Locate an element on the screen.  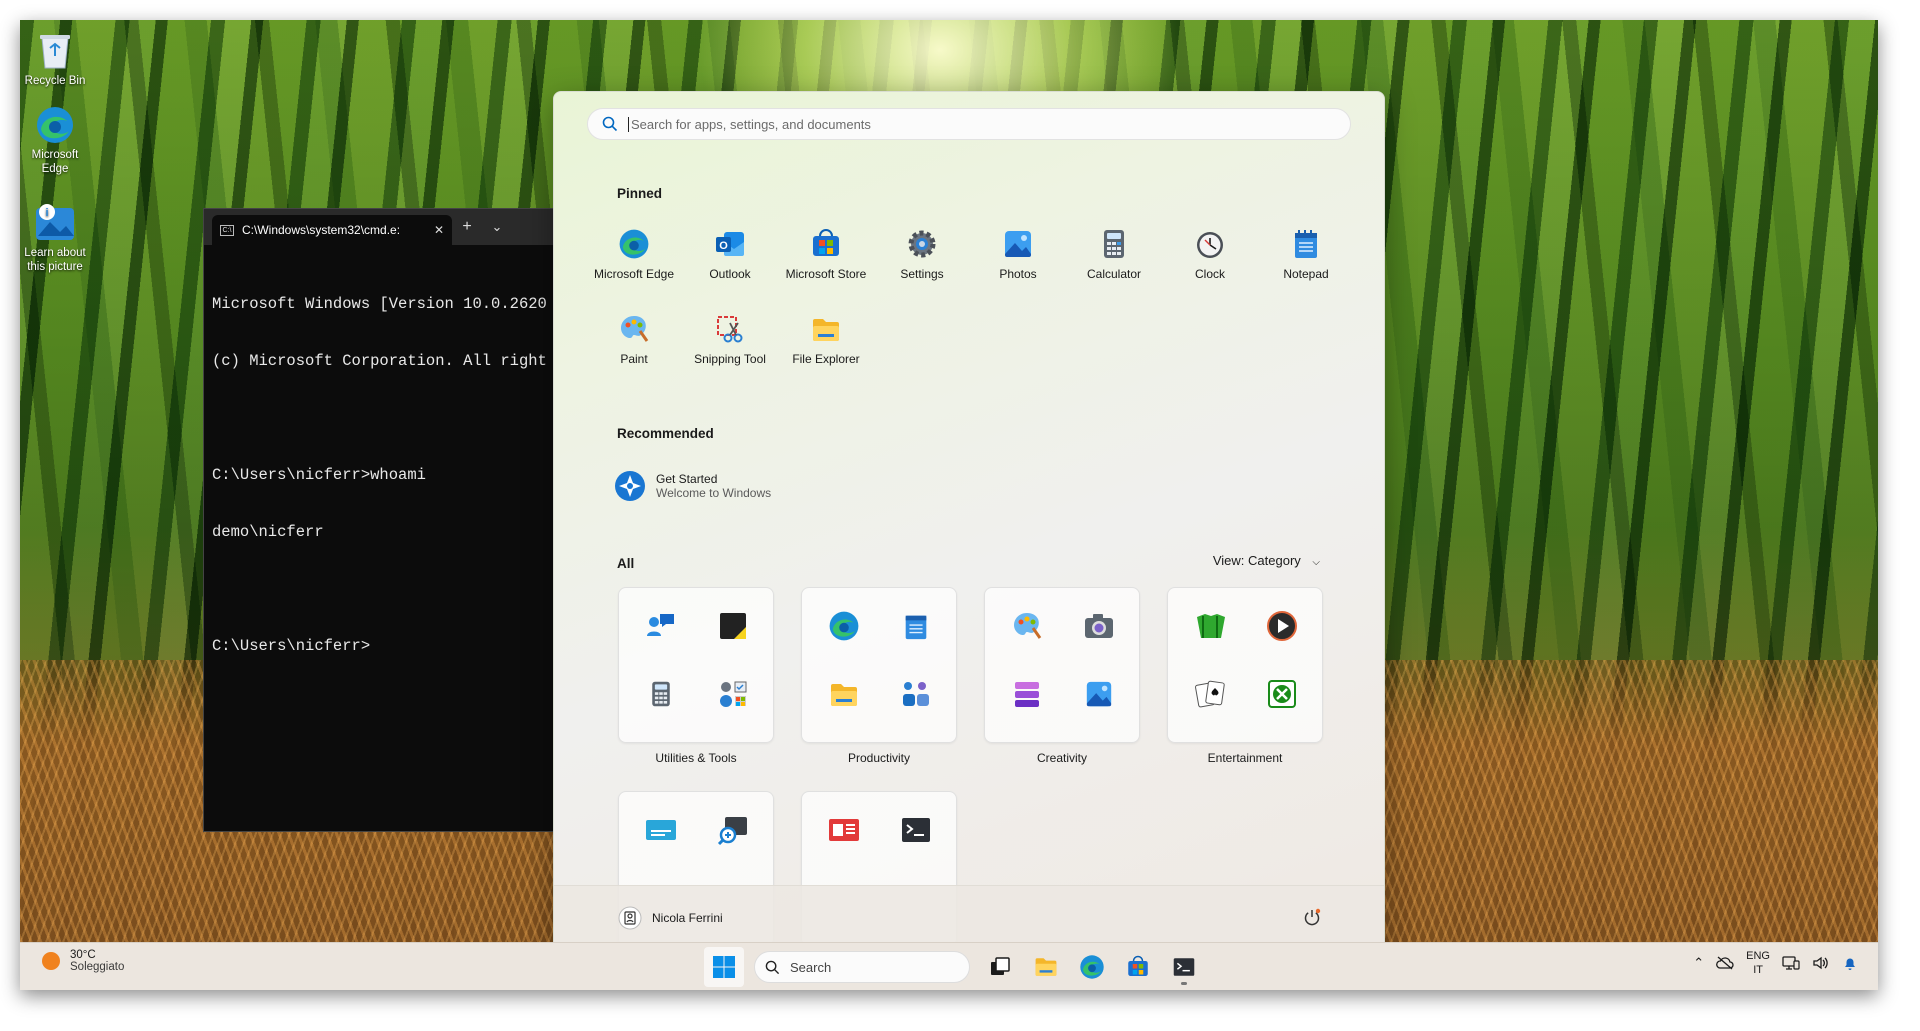
pinned-app-clock: Clock is located at coordinates (1210, 254).